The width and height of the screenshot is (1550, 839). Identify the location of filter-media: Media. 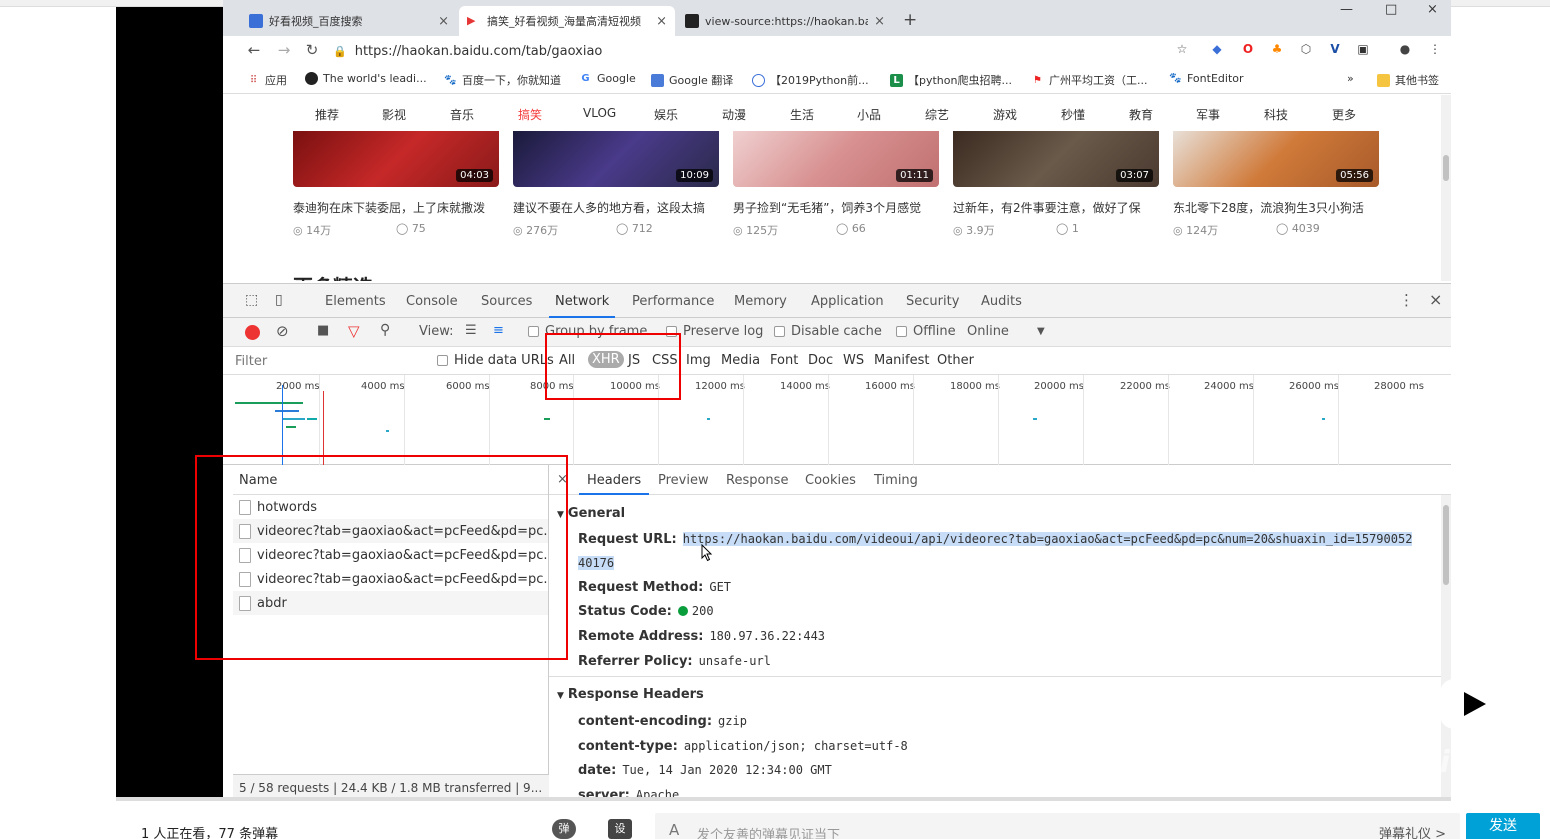
(740, 360).